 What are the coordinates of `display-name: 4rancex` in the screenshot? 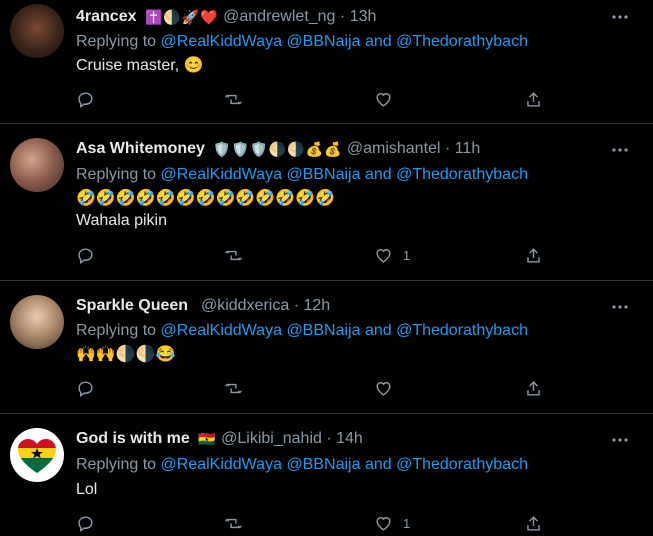 It's located at (106, 16).